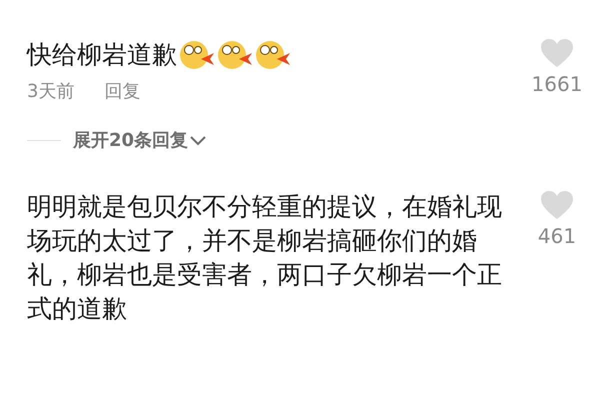 The height and width of the screenshot is (401, 598). Describe the element at coordinates (198, 141) in the screenshot. I see `chevron-down-icon` at that location.